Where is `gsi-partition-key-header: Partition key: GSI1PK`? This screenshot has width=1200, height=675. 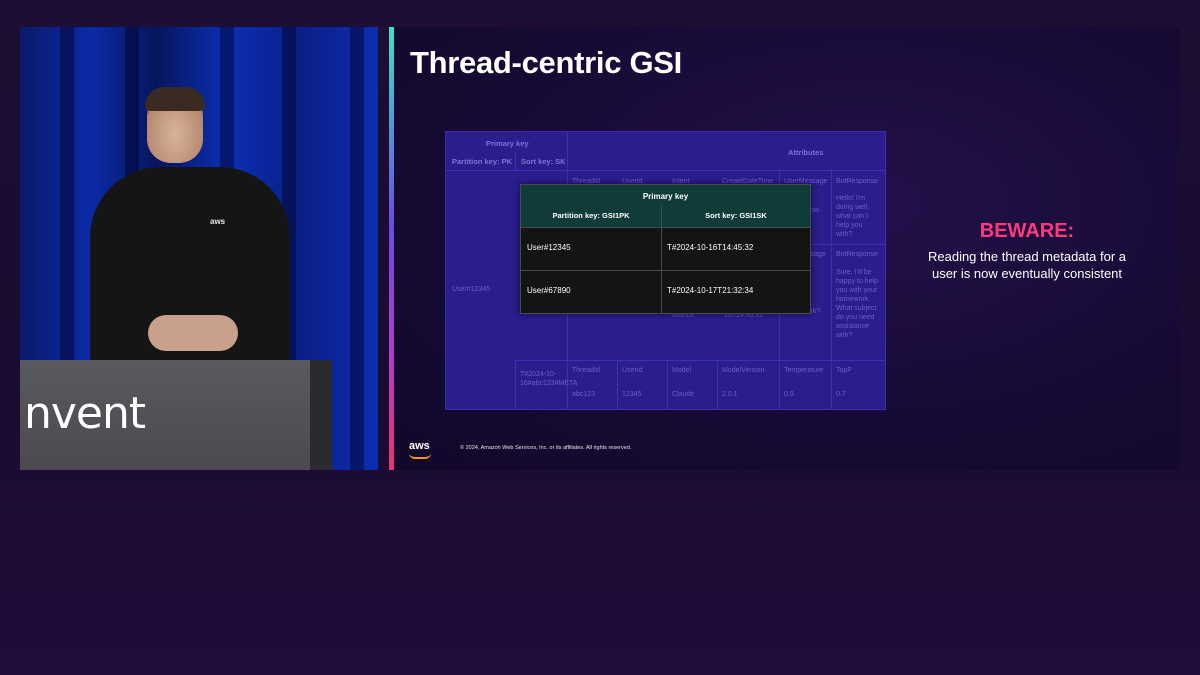
gsi-partition-key-header: Partition key: GSI1PK is located at coordinates (591, 215).